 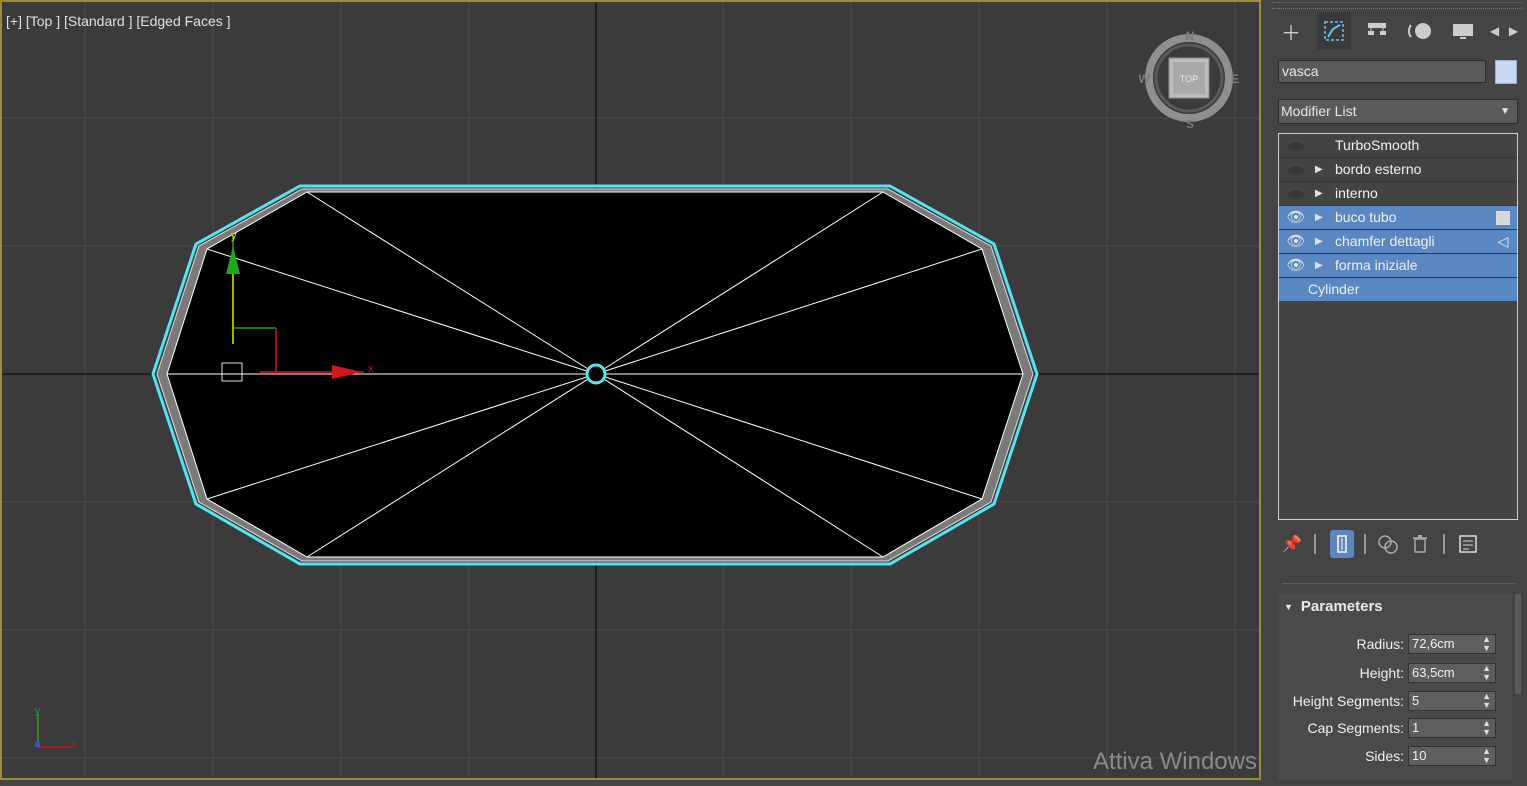 What do you see at coordinates (118, 21) in the screenshot?
I see `viewport-label-menu: [+] [Top ] [Standard ] [Edged Faces ]` at bounding box center [118, 21].